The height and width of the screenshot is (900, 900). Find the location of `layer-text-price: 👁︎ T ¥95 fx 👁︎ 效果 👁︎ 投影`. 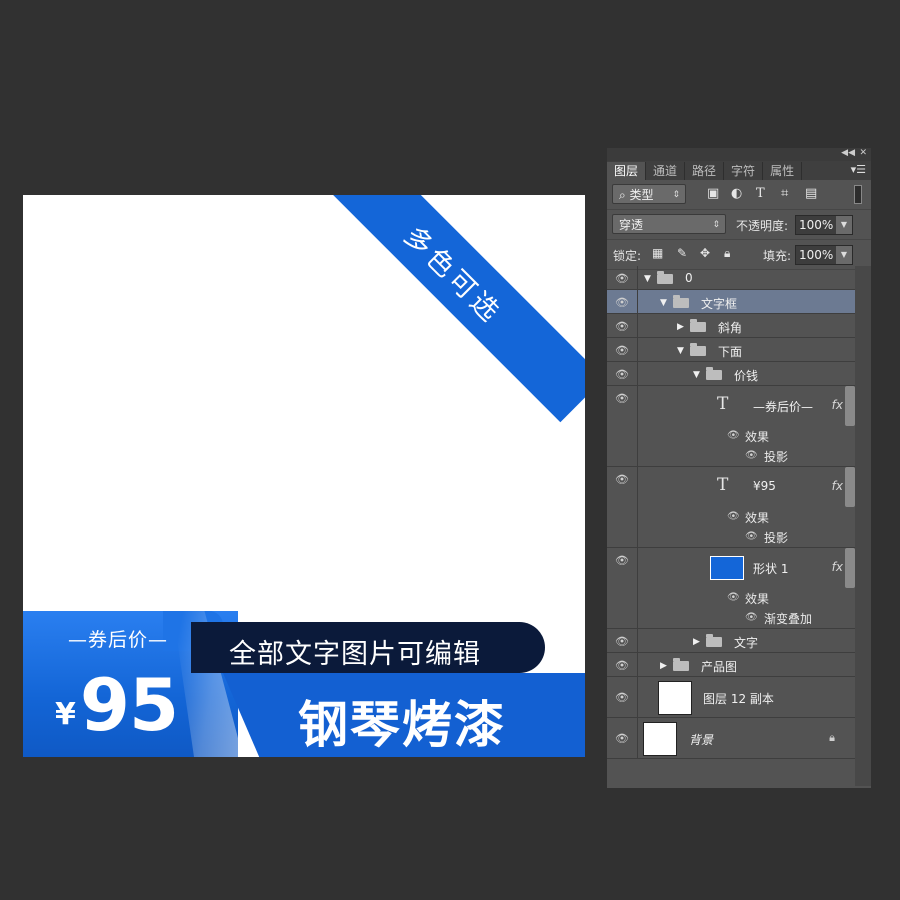

layer-text-price: 👁︎ T ¥95 fx 👁︎ 效果 👁︎ 投影 is located at coordinates (731, 507).